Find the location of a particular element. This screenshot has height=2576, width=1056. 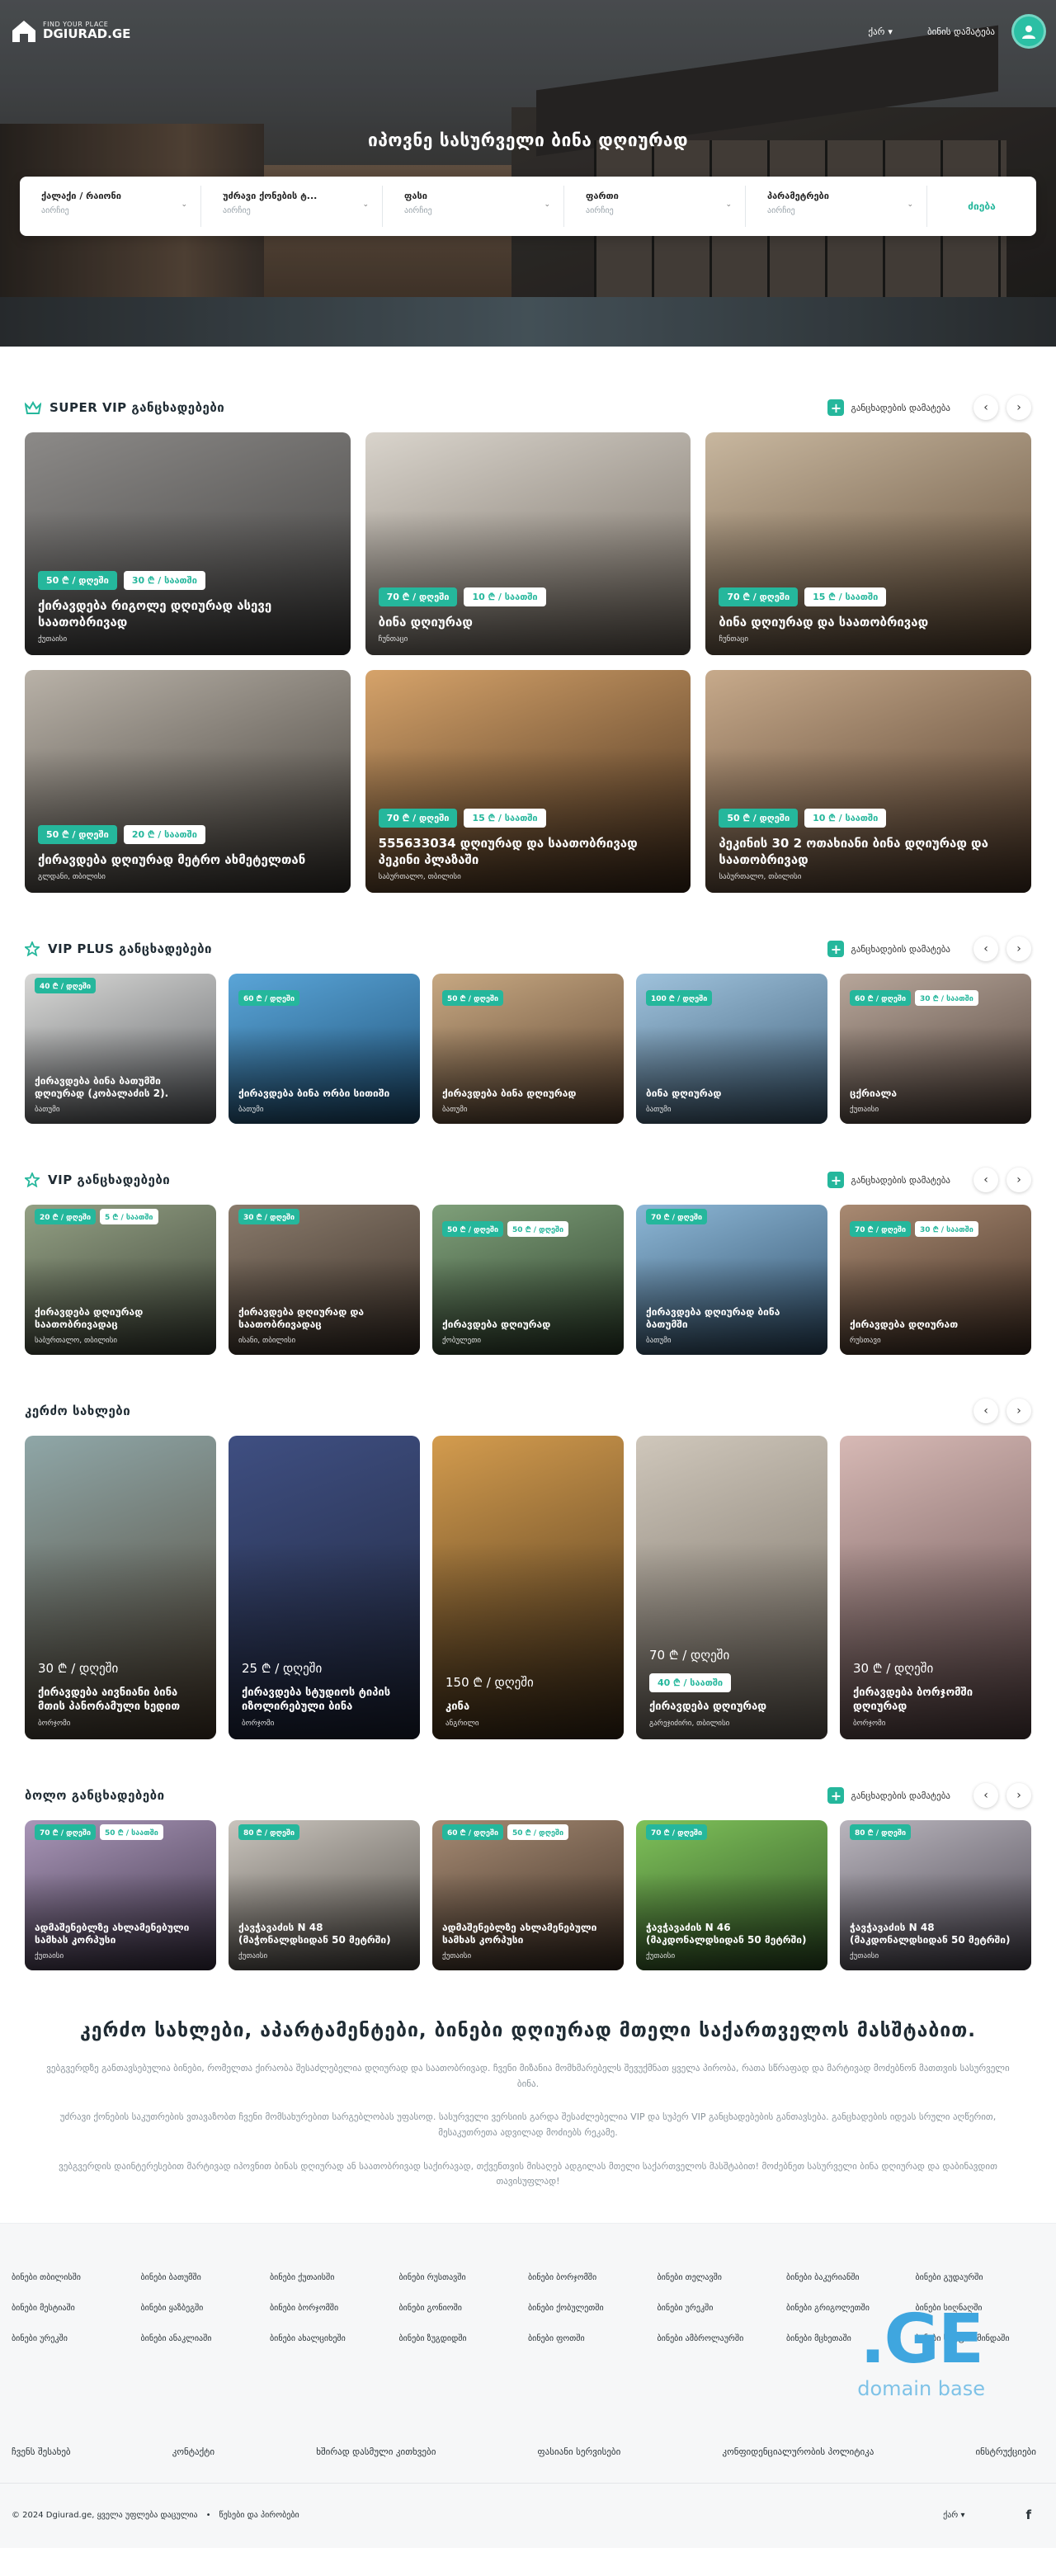

price-badges: 80 ₾ / დღეში is located at coordinates (881, 1832).